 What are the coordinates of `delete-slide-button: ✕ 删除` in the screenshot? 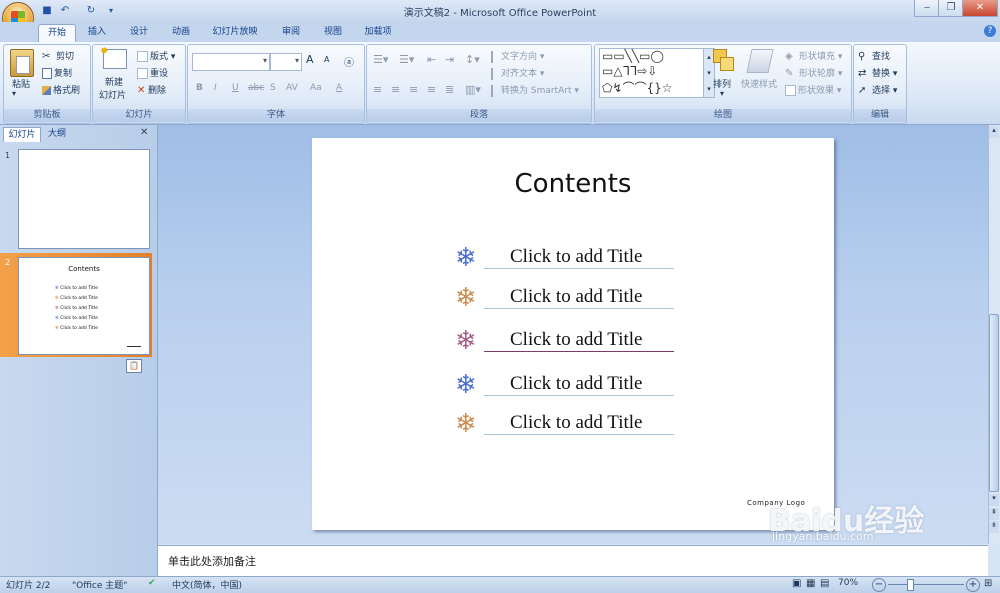 It's located at (151, 90).